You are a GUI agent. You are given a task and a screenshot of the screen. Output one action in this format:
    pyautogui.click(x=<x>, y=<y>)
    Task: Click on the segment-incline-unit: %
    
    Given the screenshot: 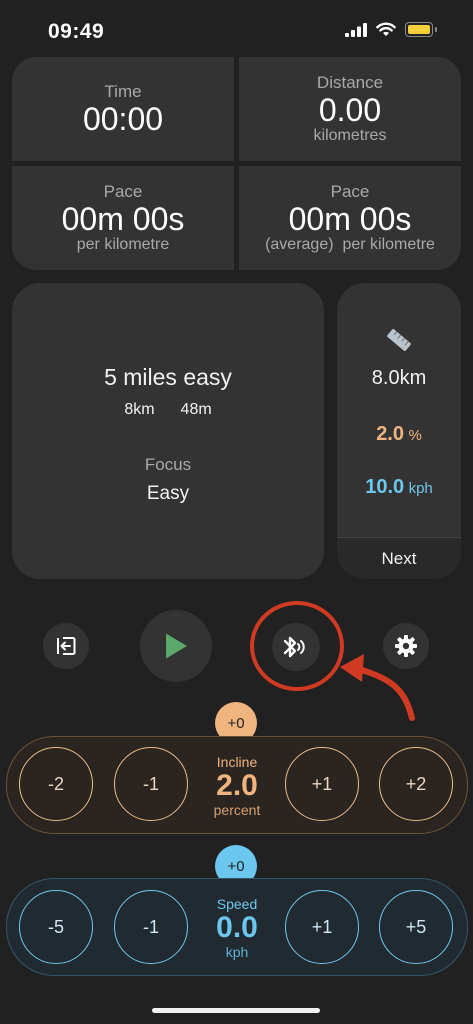 What is the action you would take?
    pyautogui.click(x=415, y=435)
    